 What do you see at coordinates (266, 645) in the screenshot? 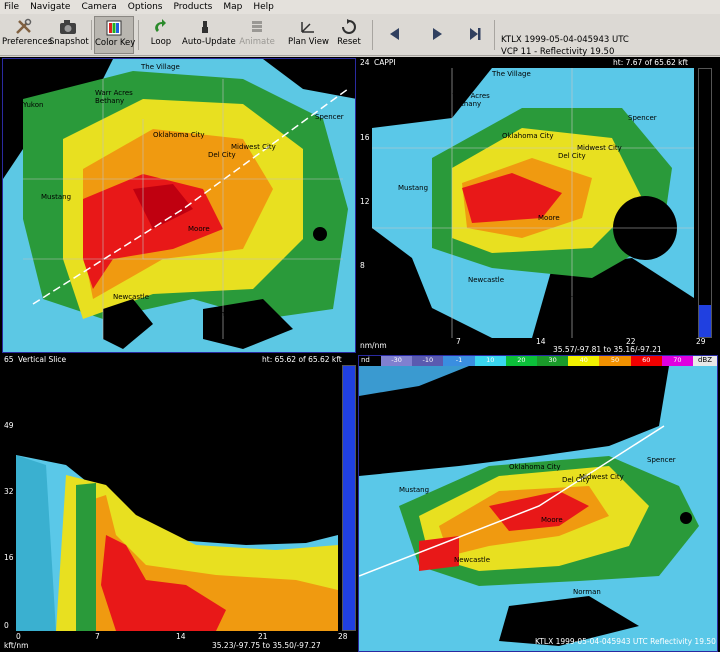
I see `vslice-coords: 35.23/-97.75 to 35.50/-97.27` at bounding box center [266, 645].